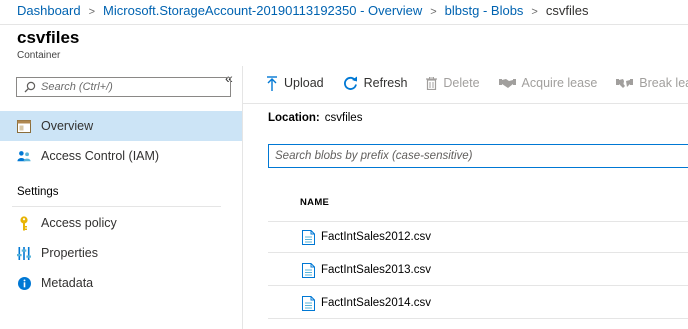  I want to click on delete-label: Delete, so click(461, 83).